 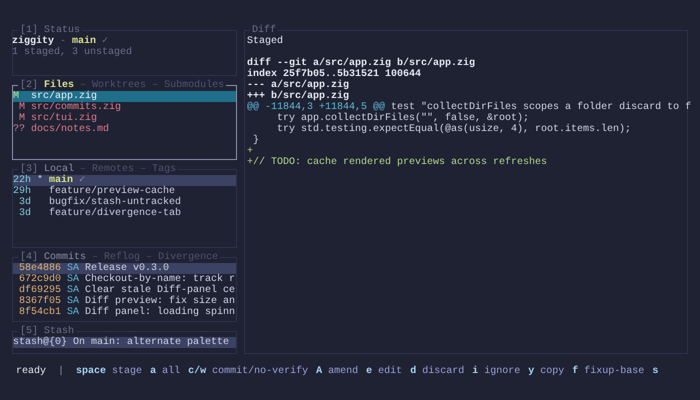 I want to click on branch-age: 29h, so click(x=22, y=191).